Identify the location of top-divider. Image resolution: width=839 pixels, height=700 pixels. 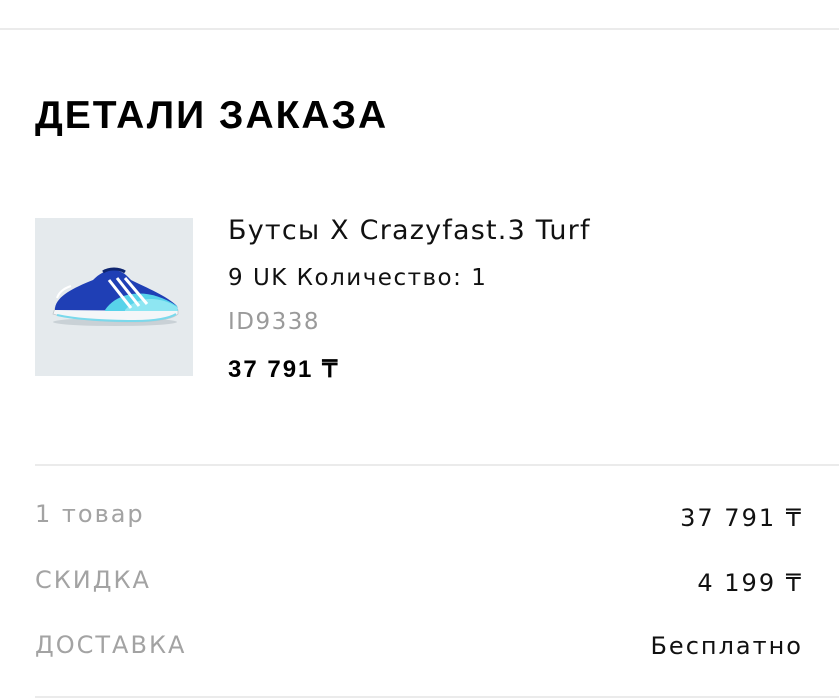
(419, 29).